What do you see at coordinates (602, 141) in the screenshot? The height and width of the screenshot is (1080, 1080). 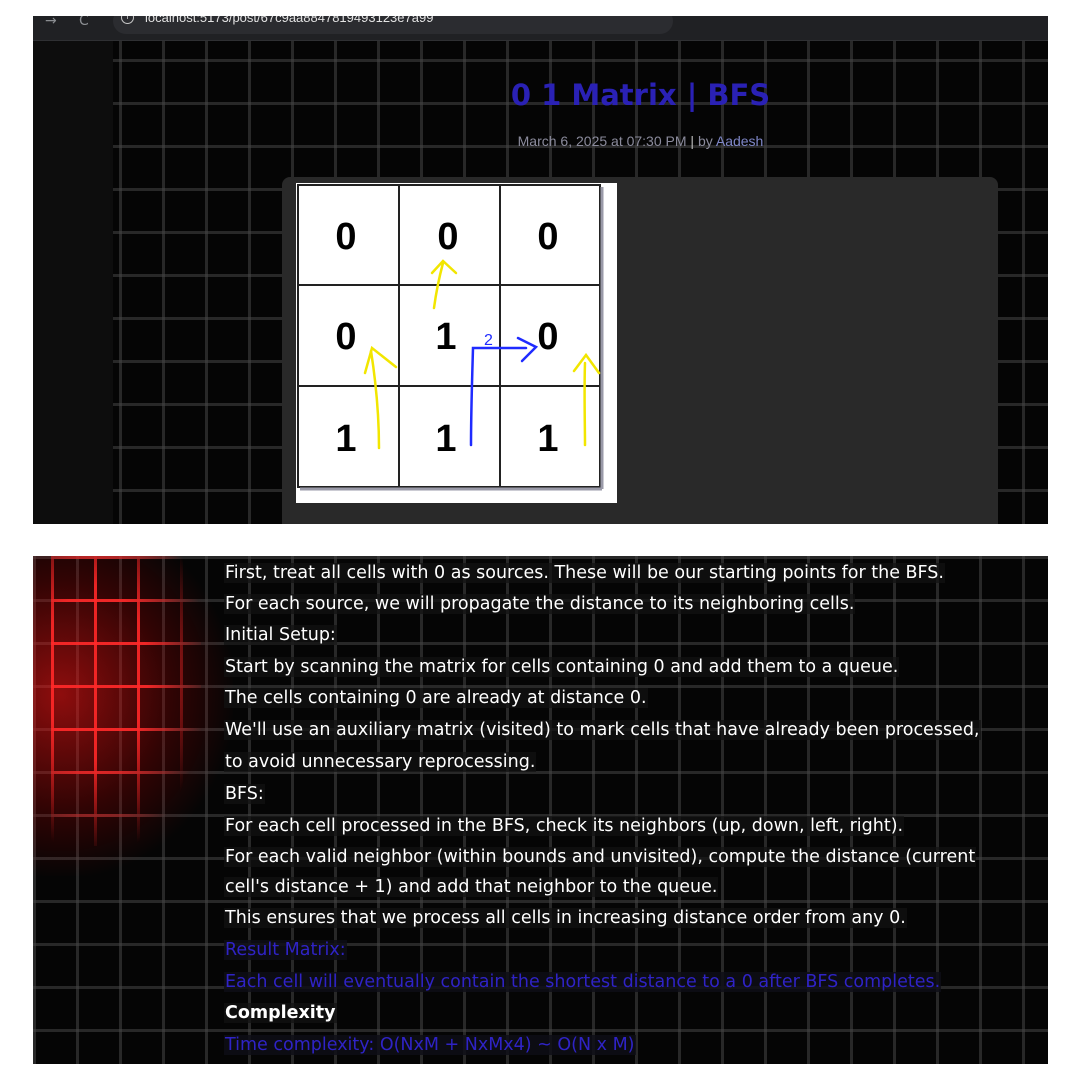 I see `post-date: March 6, 2025 at 07:30 PM` at bounding box center [602, 141].